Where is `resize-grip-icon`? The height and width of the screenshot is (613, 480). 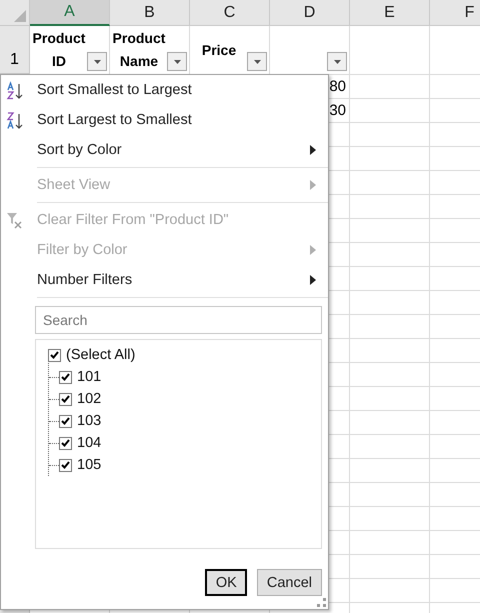 resize-grip-icon is located at coordinates (321, 602).